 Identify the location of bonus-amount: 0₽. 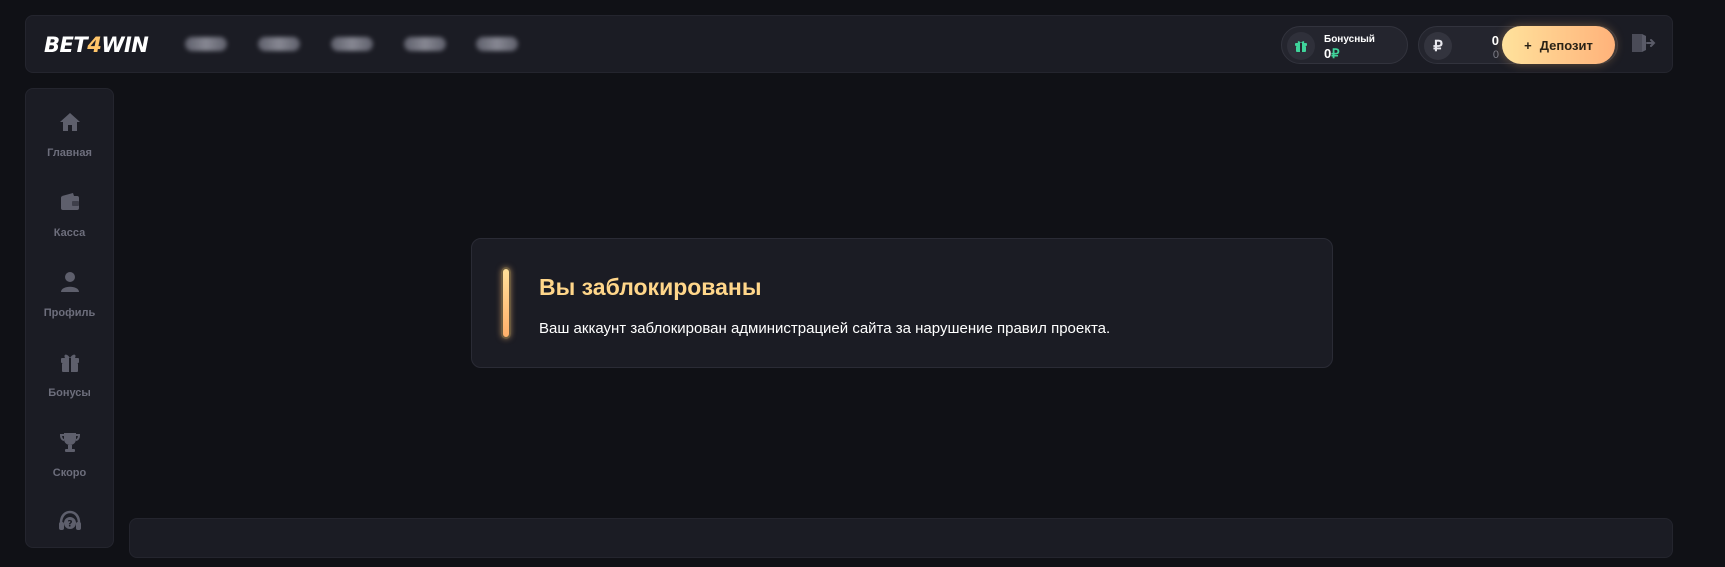
(1332, 54).